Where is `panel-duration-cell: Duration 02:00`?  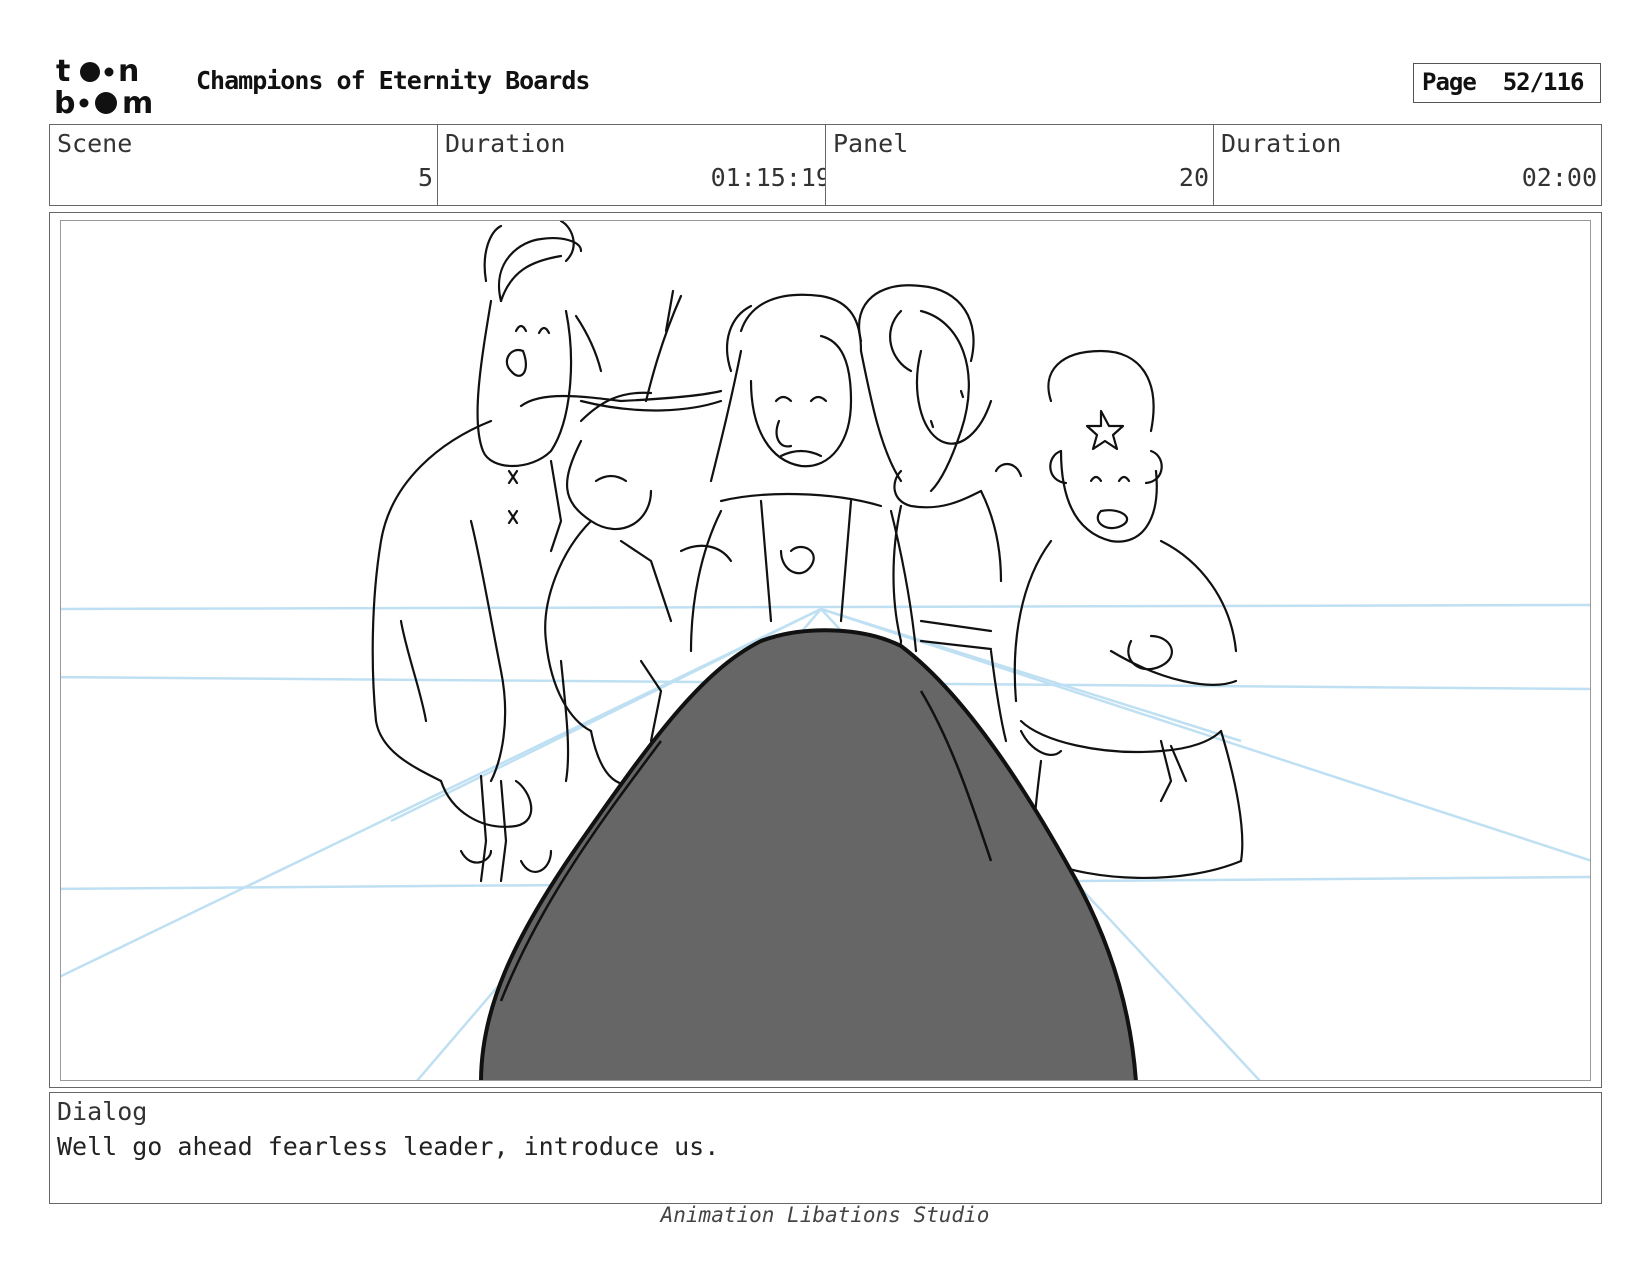
panel-duration-cell: Duration 02:00 is located at coordinates (1407, 165).